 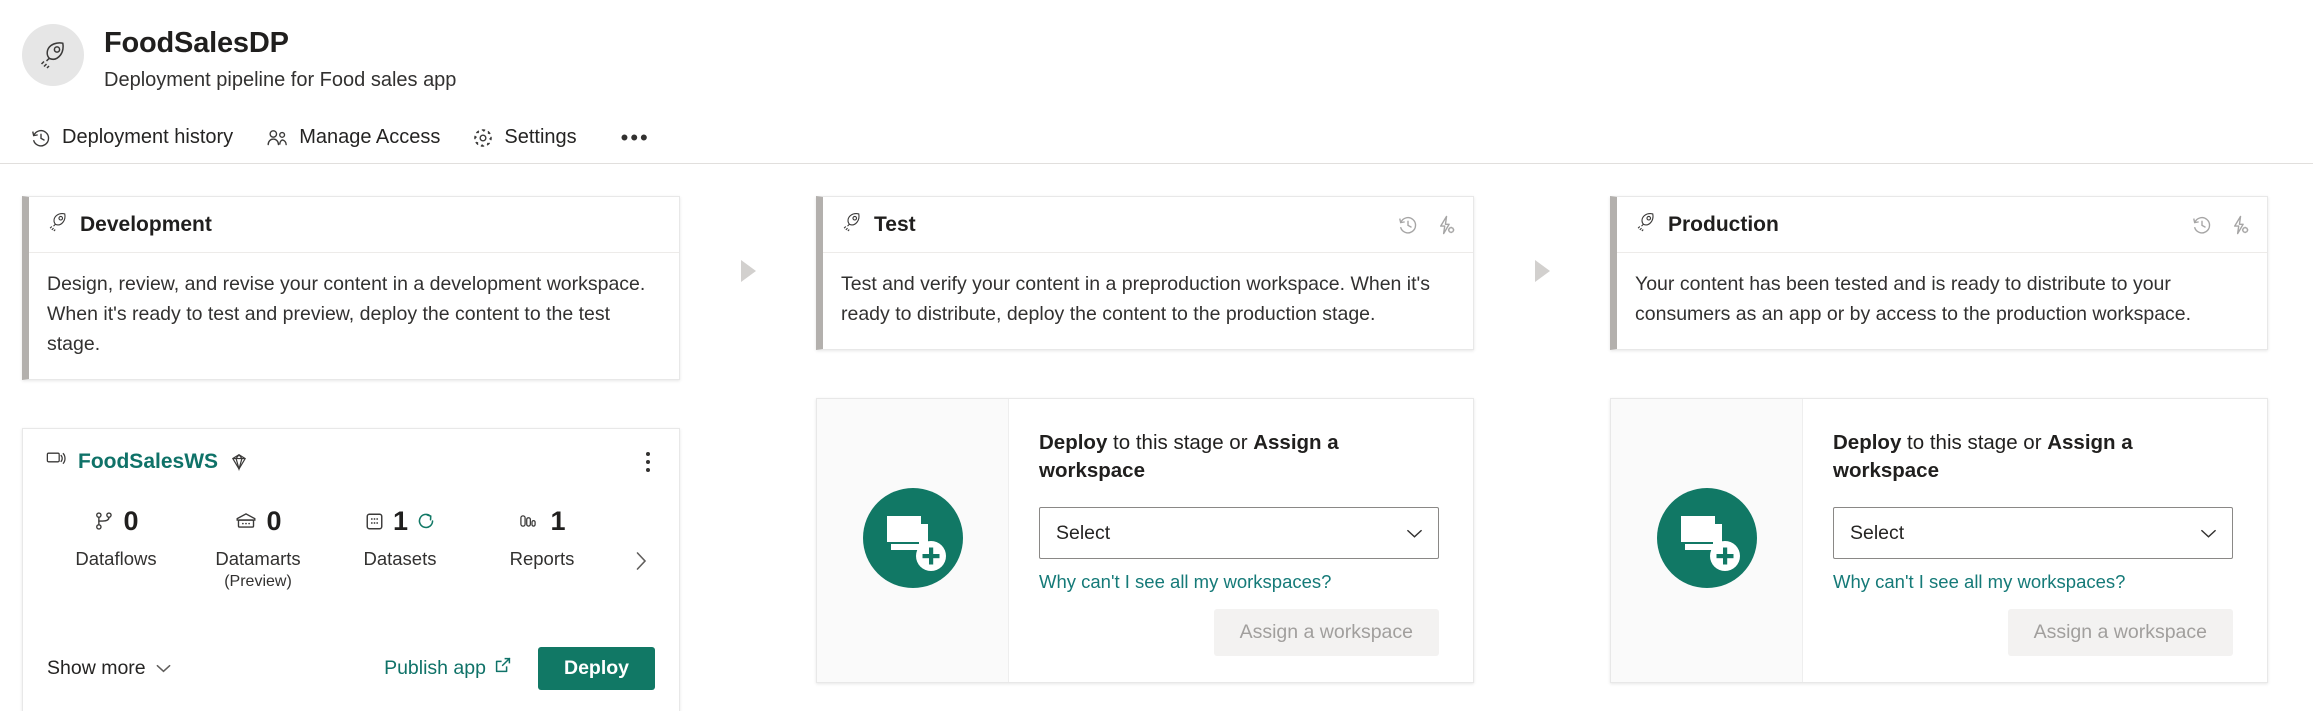 I want to click on metric-label: Datasets, so click(x=400, y=558).